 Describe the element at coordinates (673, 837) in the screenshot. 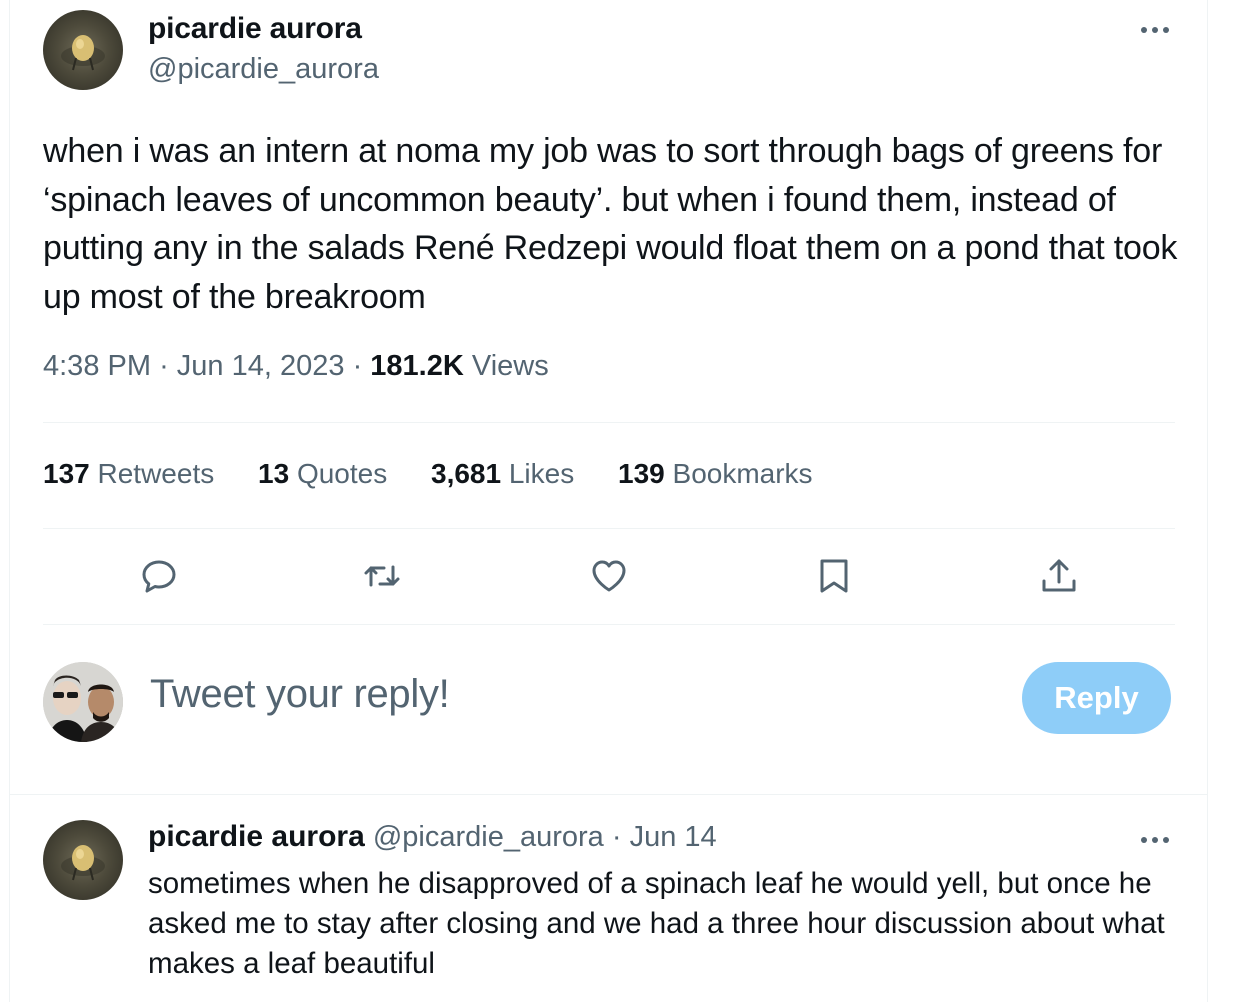

I see `reply-date: Jun 14` at that location.